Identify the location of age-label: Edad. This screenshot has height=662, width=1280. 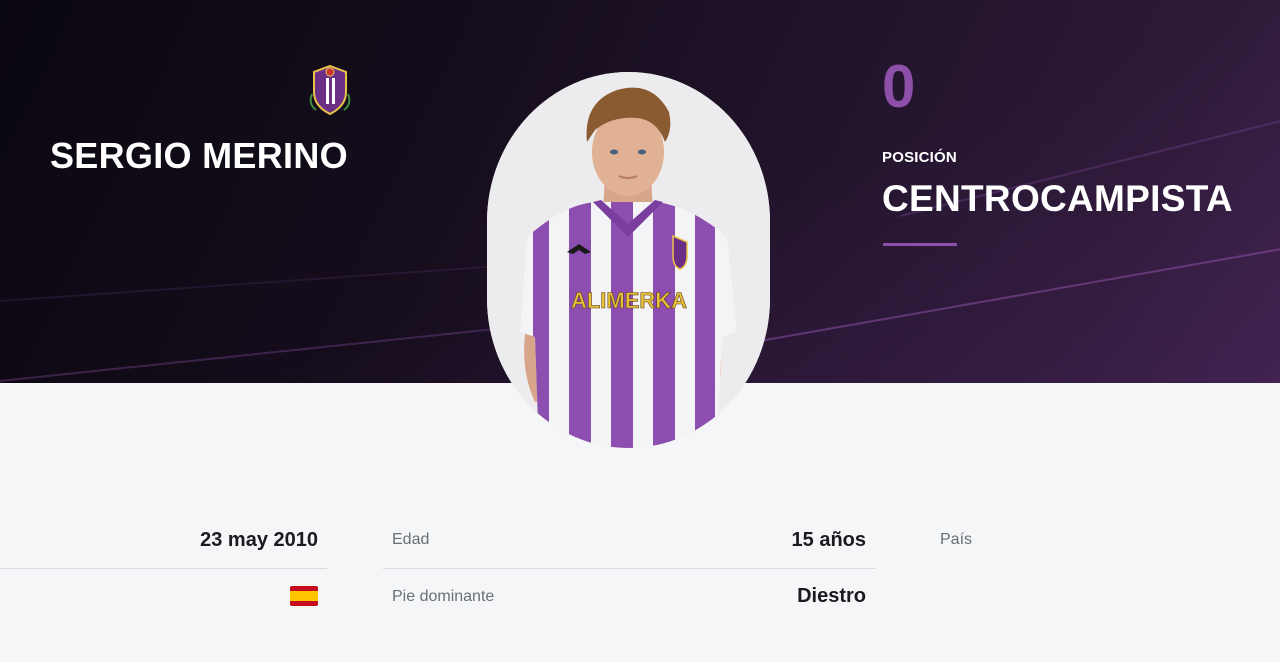
(411, 539).